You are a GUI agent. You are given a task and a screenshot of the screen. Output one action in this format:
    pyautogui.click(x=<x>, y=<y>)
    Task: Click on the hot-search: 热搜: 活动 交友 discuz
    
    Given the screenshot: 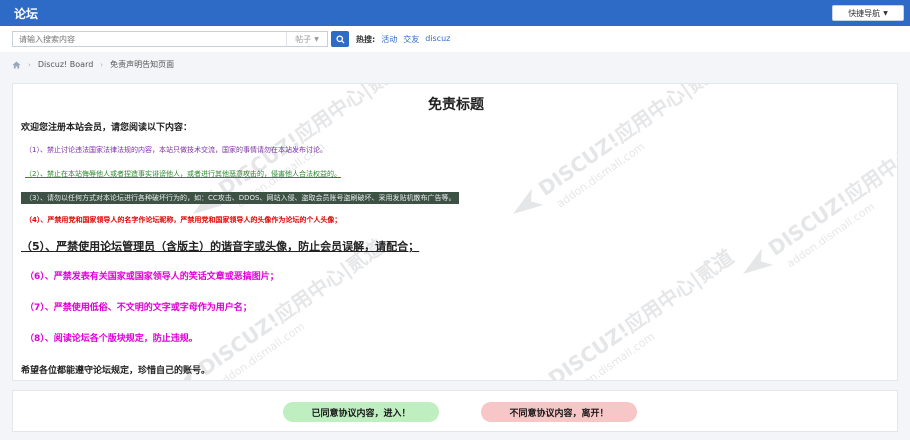 What is the action you would take?
    pyautogui.click(x=403, y=39)
    